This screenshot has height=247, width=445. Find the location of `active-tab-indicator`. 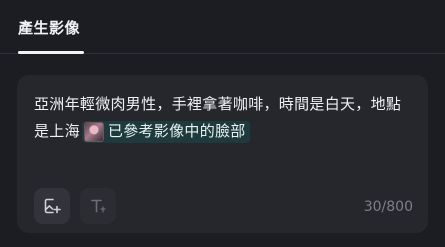

active-tab-indicator is located at coordinates (51, 52).